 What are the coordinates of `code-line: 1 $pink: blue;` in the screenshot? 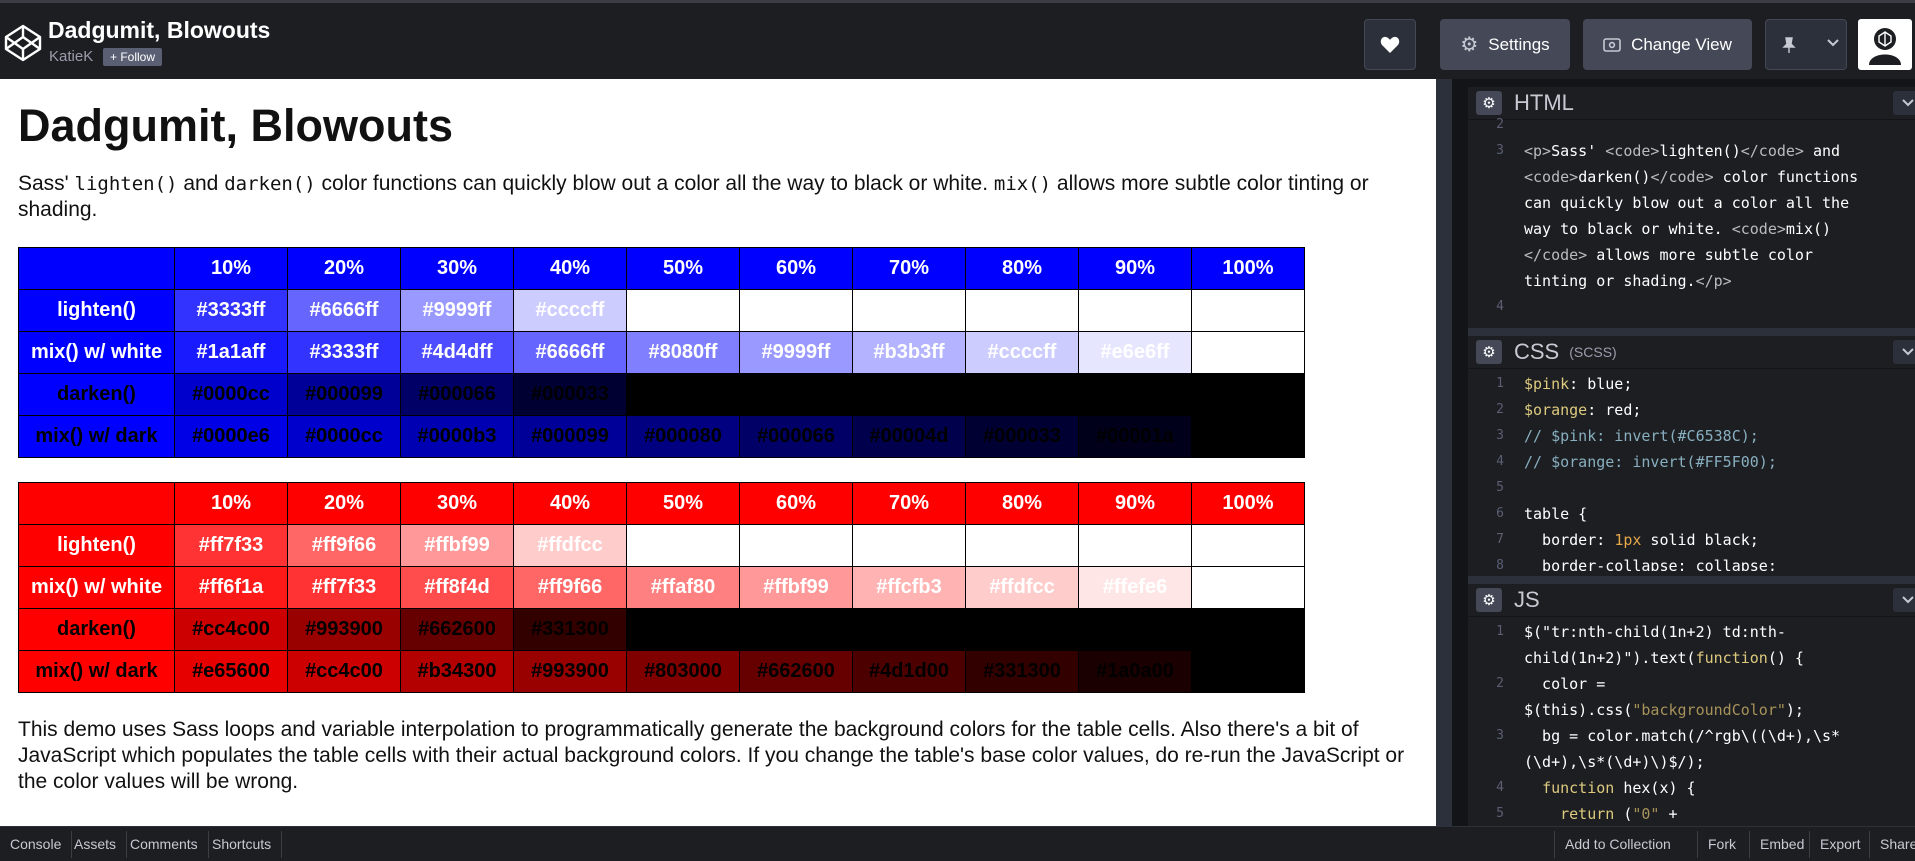 It's located at (1705, 384).